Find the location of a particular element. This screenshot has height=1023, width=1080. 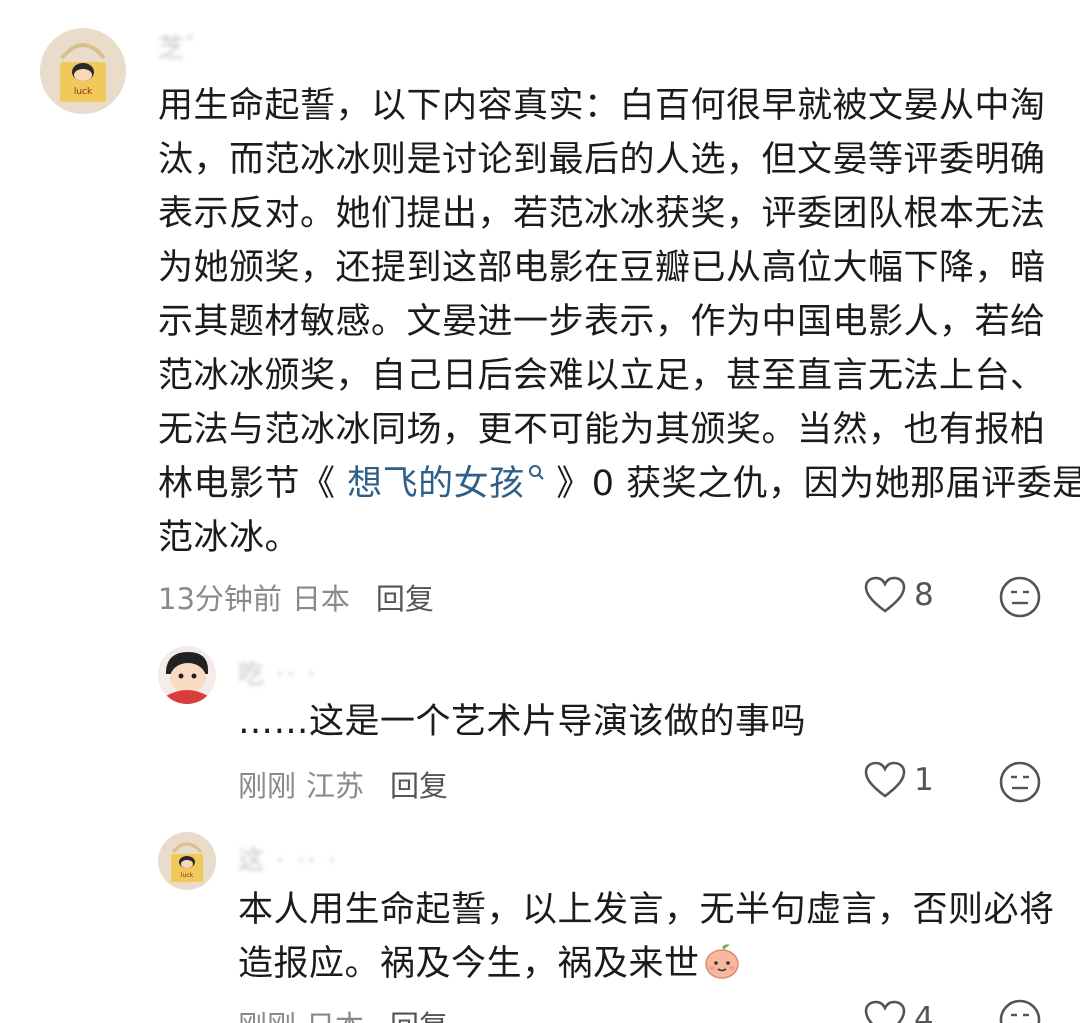

like-button: 4 is located at coordinates (899, 1011).